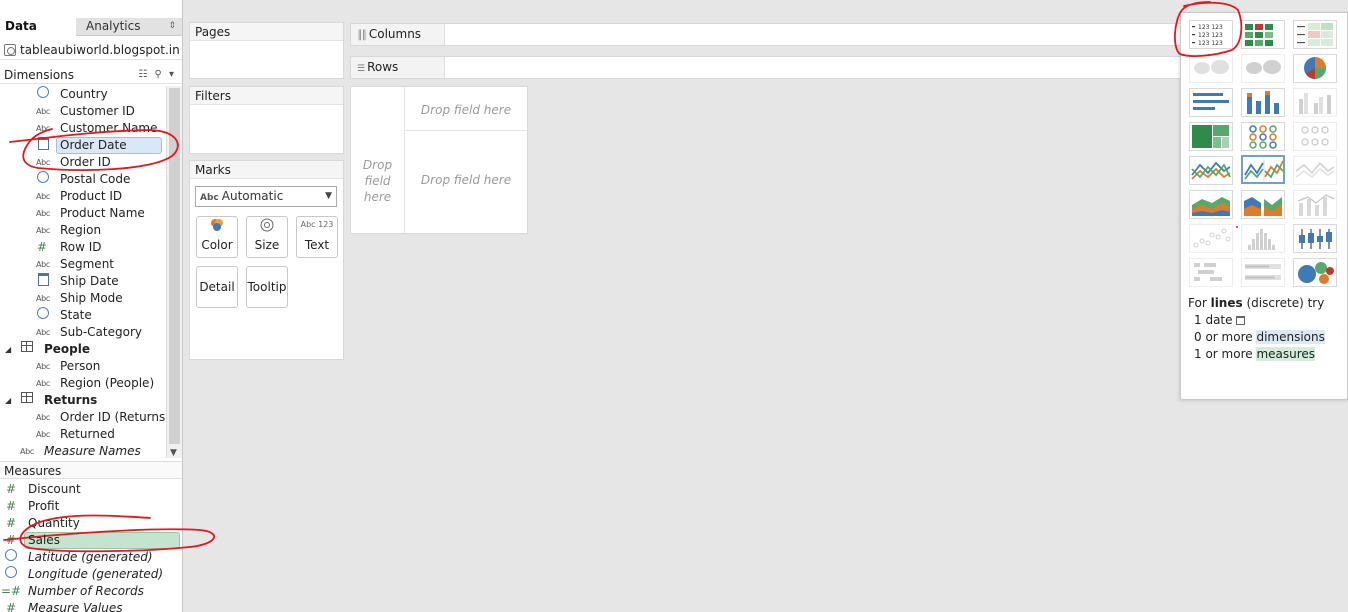  What do you see at coordinates (44, 506) in the screenshot?
I see `field-label: Profit` at bounding box center [44, 506].